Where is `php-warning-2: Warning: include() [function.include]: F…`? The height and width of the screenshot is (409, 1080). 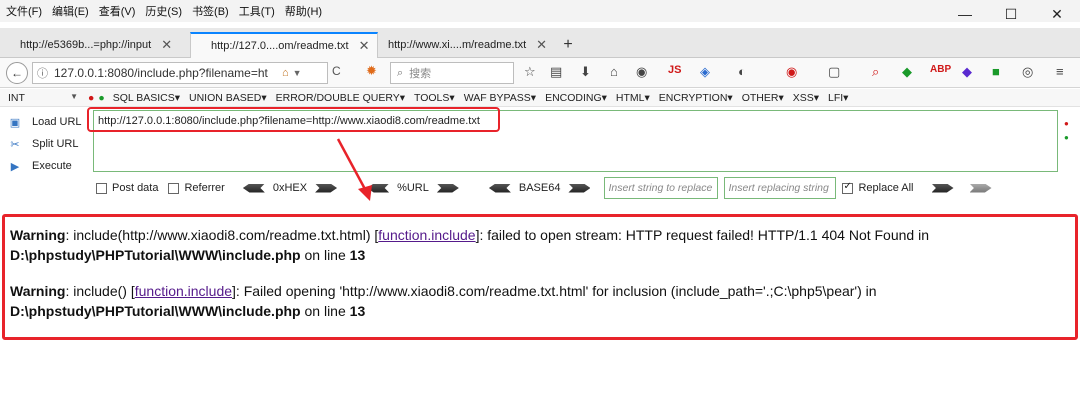
php-warning-2: Warning: include() [function.include]: F… is located at coordinates (543, 301).